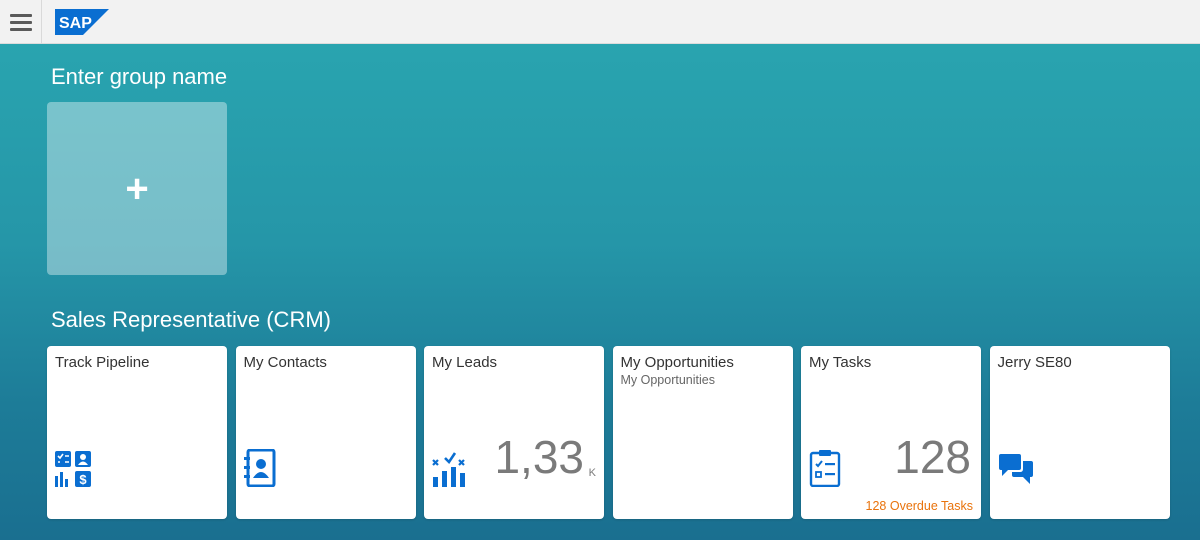 The width and height of the screenshot is (1200, 540). What do you see at coordinates (137, 432) in the screenshot?
I see `tile-track-pipeline: Track Pipeline $` at bounding box center [137, 432].